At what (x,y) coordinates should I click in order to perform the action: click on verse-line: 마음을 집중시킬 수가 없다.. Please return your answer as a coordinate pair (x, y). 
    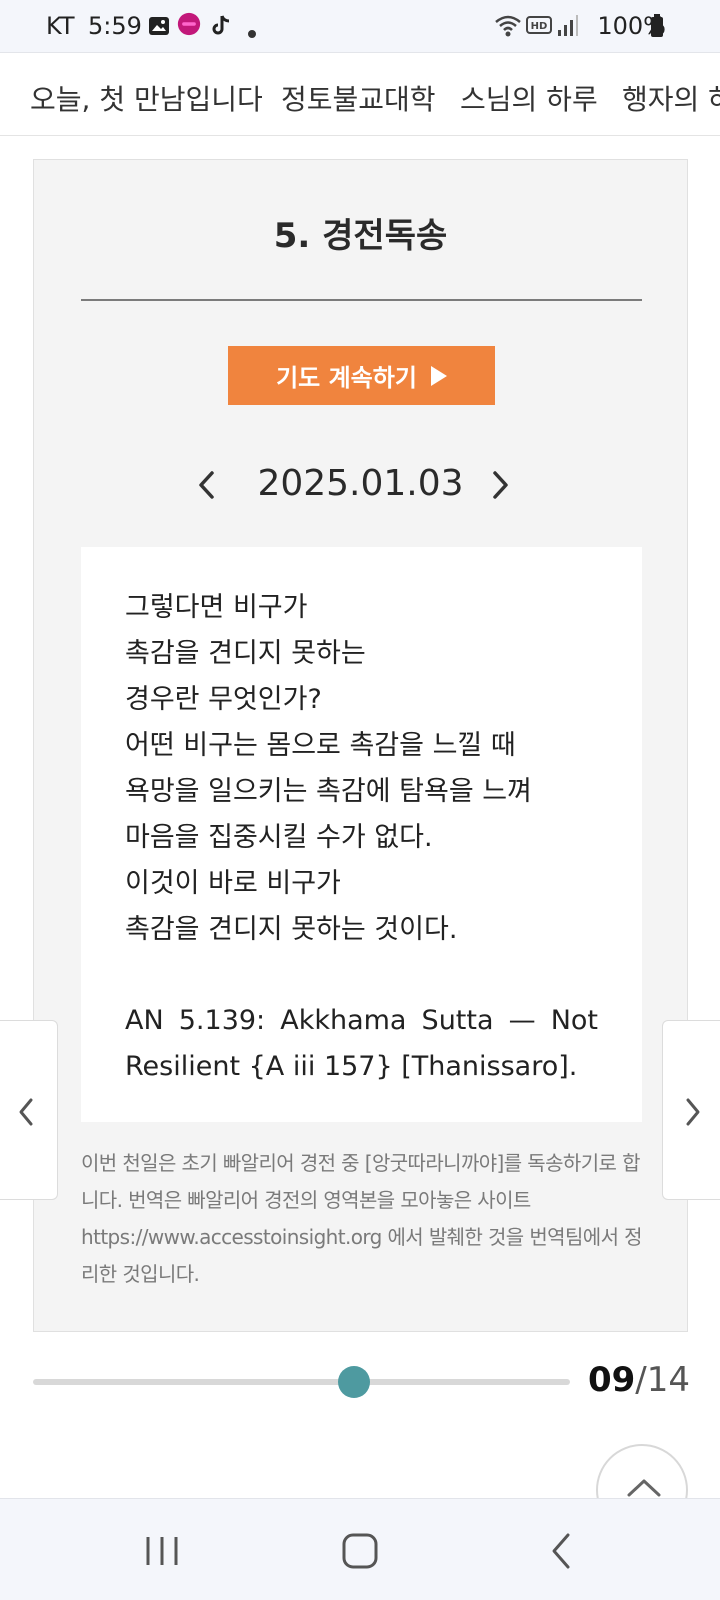
    Looking at the image, I should click on (279, 837).